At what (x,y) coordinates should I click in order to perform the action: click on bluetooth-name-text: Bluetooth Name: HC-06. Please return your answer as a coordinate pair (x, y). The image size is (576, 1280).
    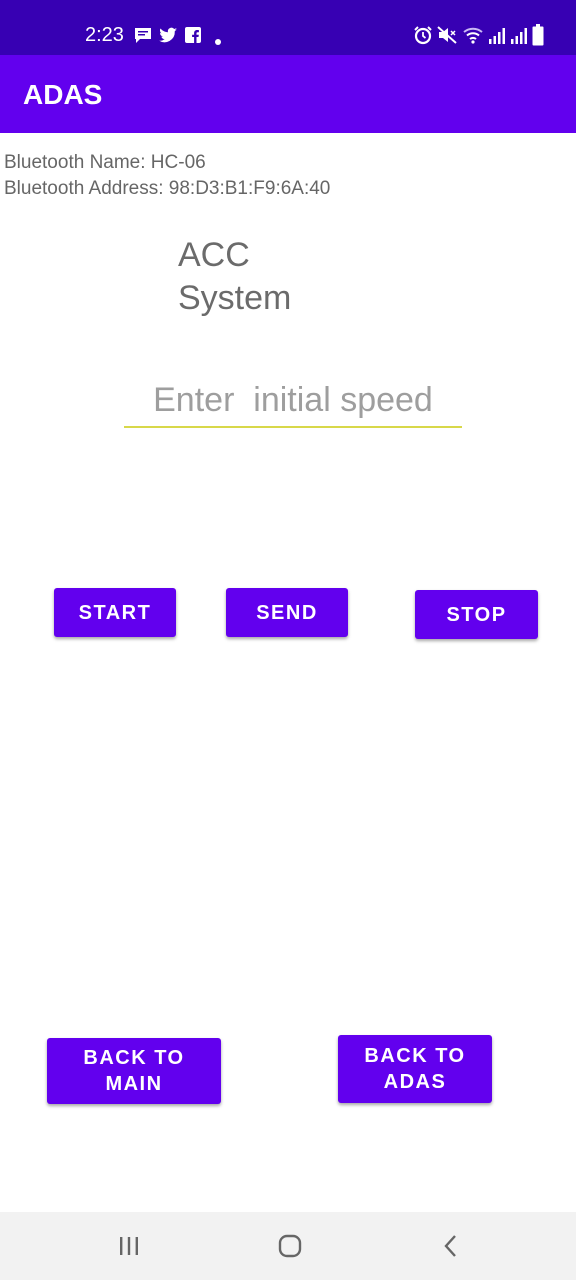
    Looking at the image, I should click on (105, 162).